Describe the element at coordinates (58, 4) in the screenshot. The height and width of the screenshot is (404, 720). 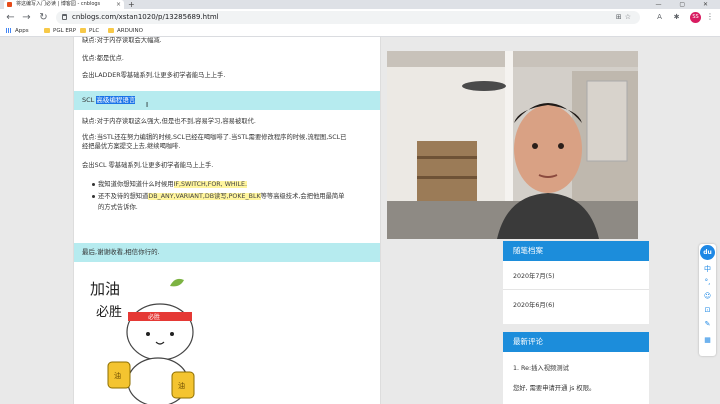
I see `tab-title: 将这编写入门必读 | 博客园 - cnblogs` at that location.